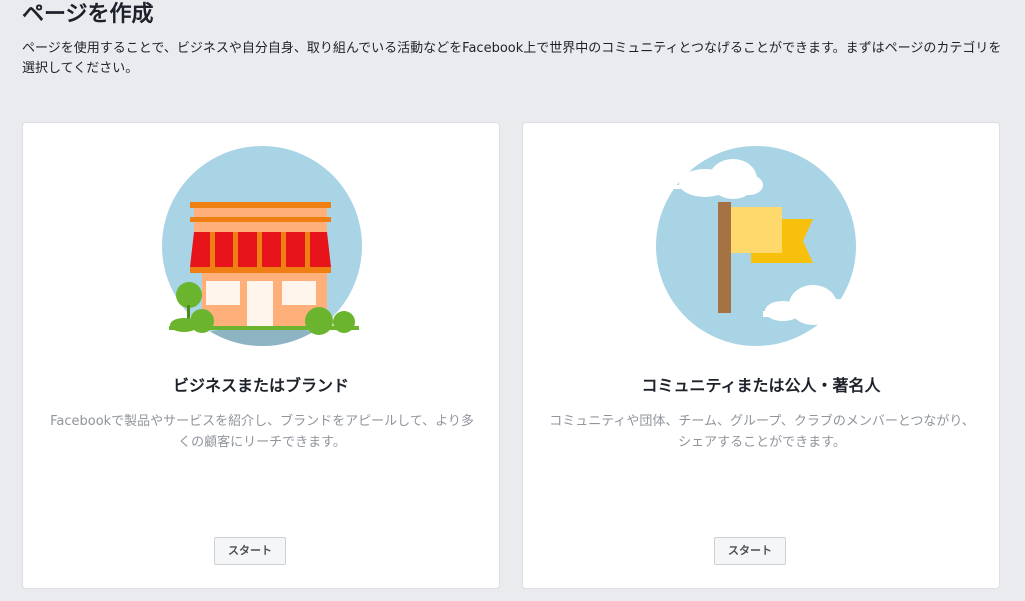  I want to click on page-title: ページを作成, so click(88, 14).